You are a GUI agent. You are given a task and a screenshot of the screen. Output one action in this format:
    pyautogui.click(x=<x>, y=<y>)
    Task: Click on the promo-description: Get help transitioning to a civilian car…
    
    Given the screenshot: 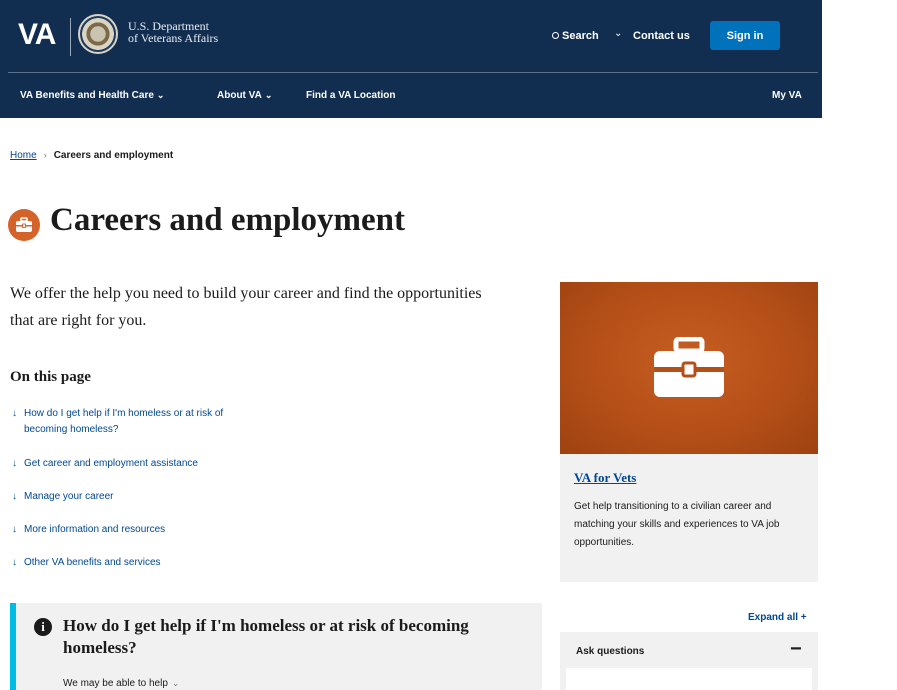 What is the action you would take?
    pyautogui.click(x=677, y=524)
    